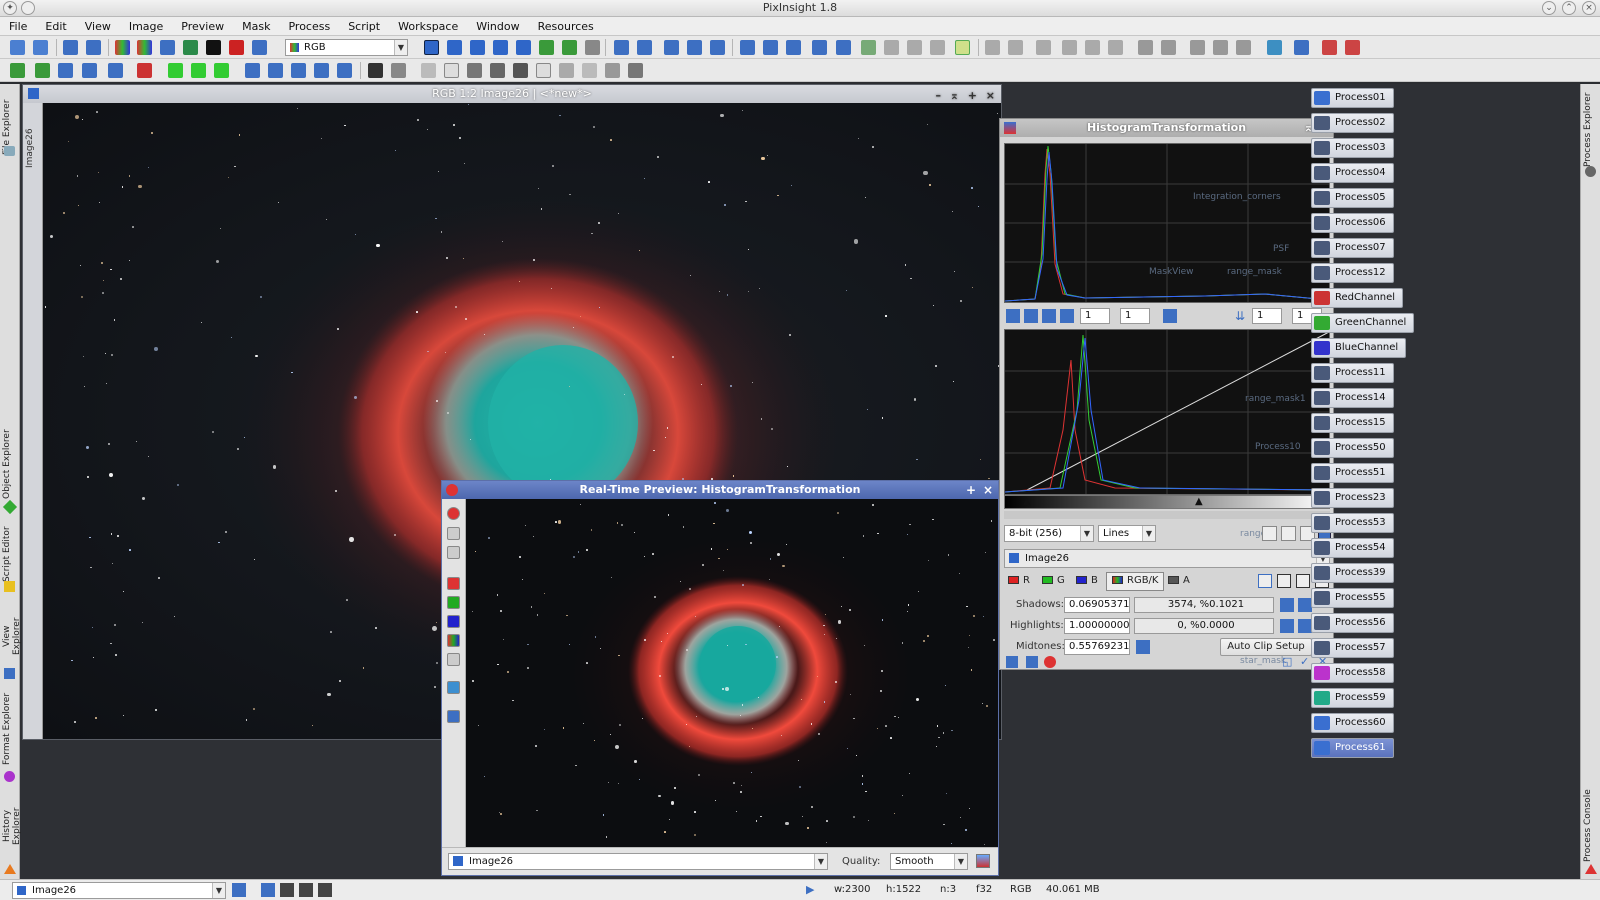 The width and height of the screenshot is (1600, 900). What do you see at coordinates (1303, 581) in the screenshot?
I see `expand-icon` at bounding box center [1303, 581].